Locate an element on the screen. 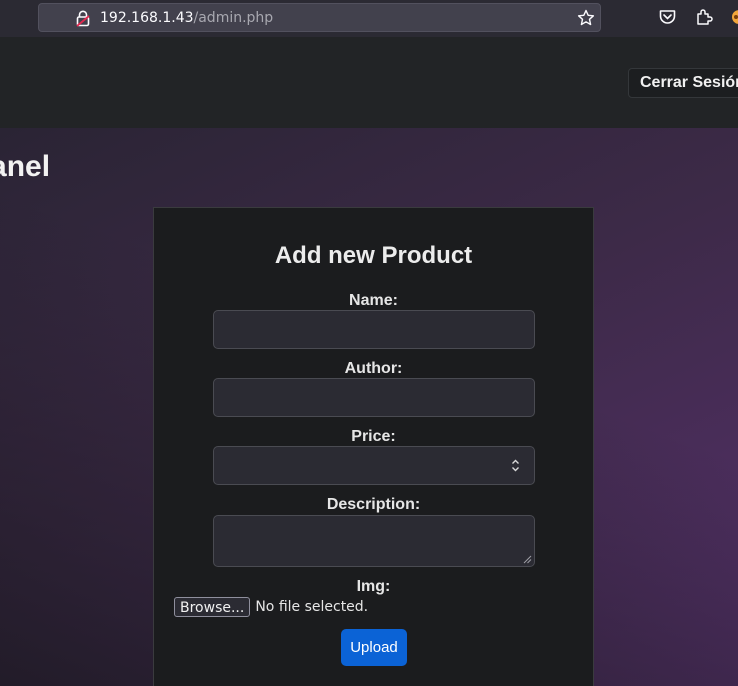 Image resolution: width=738 pixels, height=686 pixels. name-input is located at coordinates (374, 329).